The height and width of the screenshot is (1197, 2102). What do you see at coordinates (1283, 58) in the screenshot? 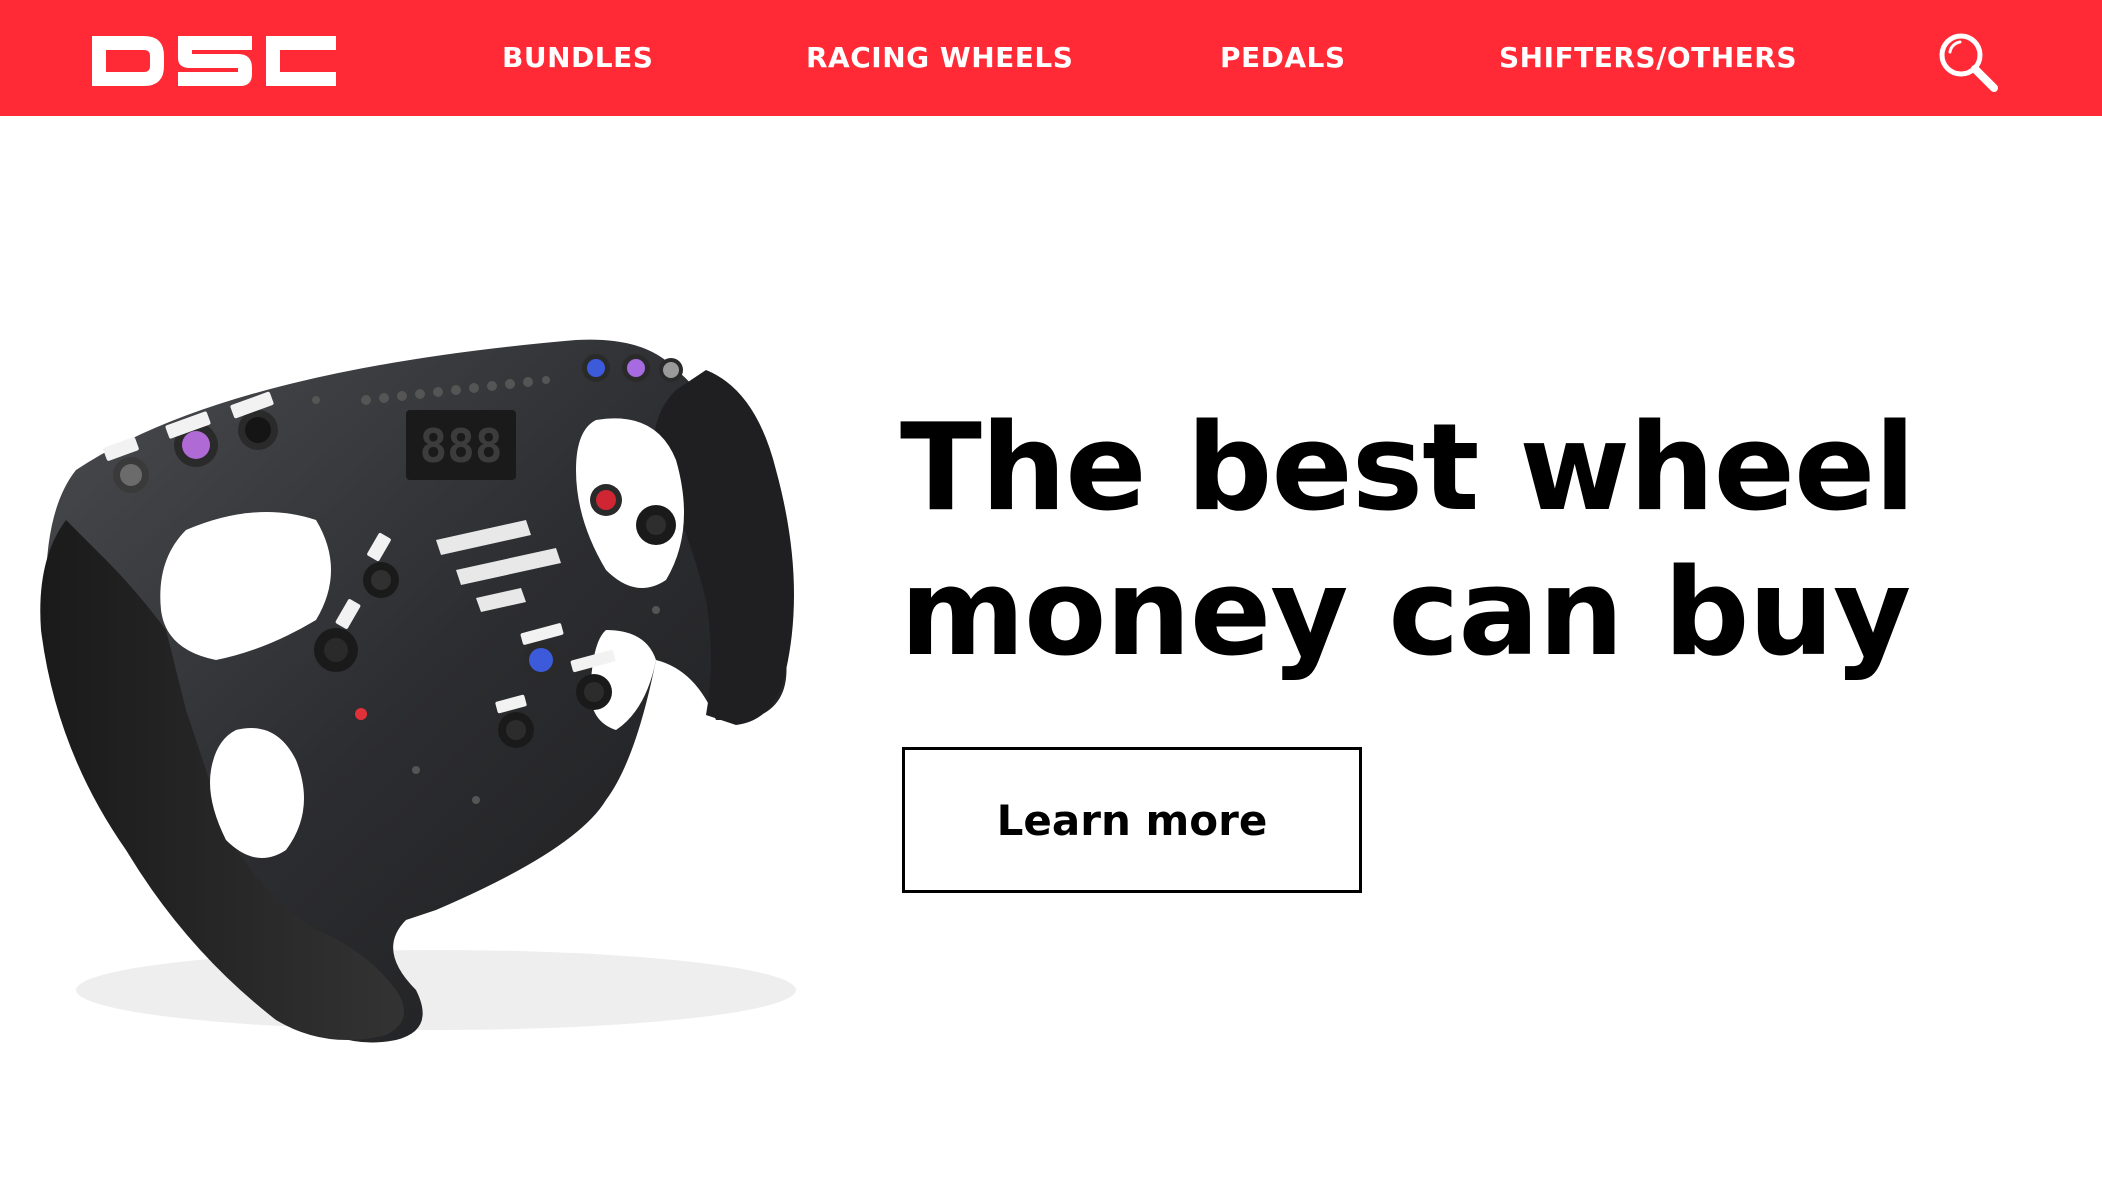
I see `nav-pedals: PEDALS` at bounding box center [1283, 58].